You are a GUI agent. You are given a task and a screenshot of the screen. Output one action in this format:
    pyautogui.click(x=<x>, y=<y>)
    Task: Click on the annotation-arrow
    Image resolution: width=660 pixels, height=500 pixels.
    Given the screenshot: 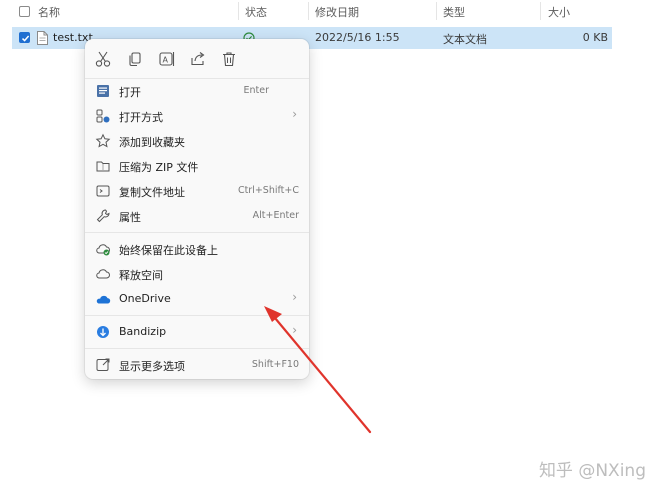 What is the action you would take?
    pyautogui.click(x=318, y=370)
    